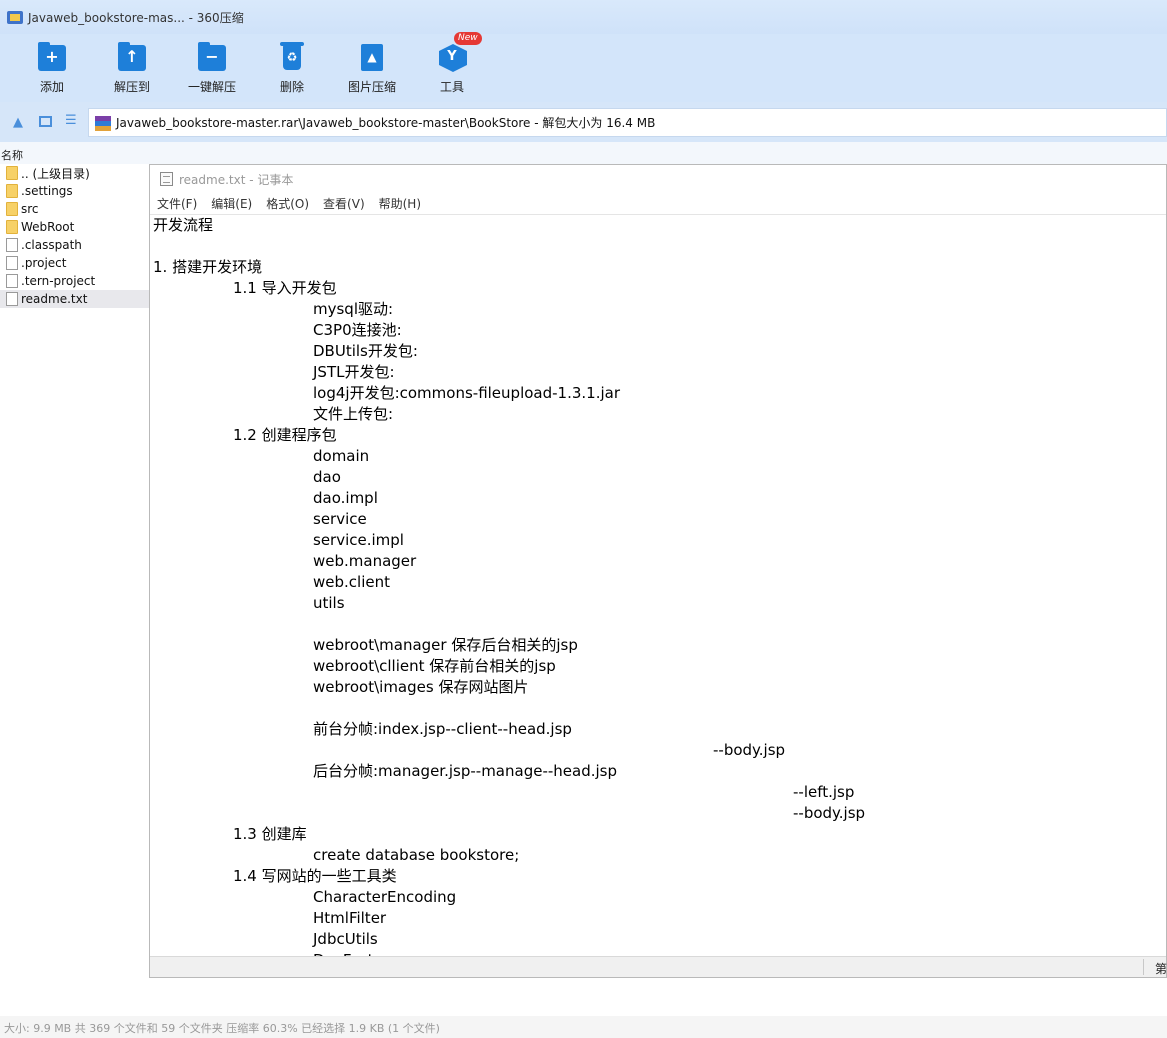 The image size is (1167, 1038). I want to click on notepad-line: 文件上传包:, so click(353, 414).